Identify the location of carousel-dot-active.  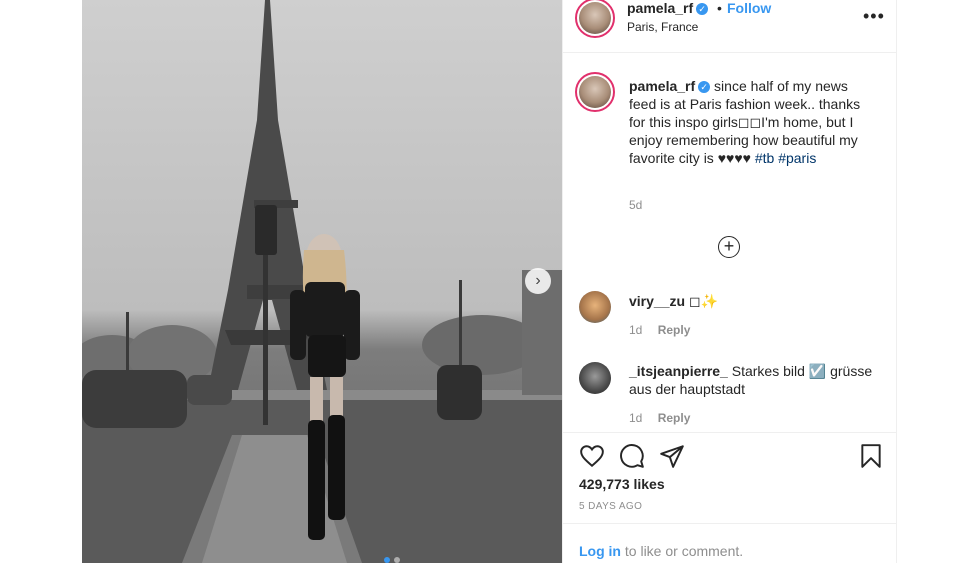
(387, 560).